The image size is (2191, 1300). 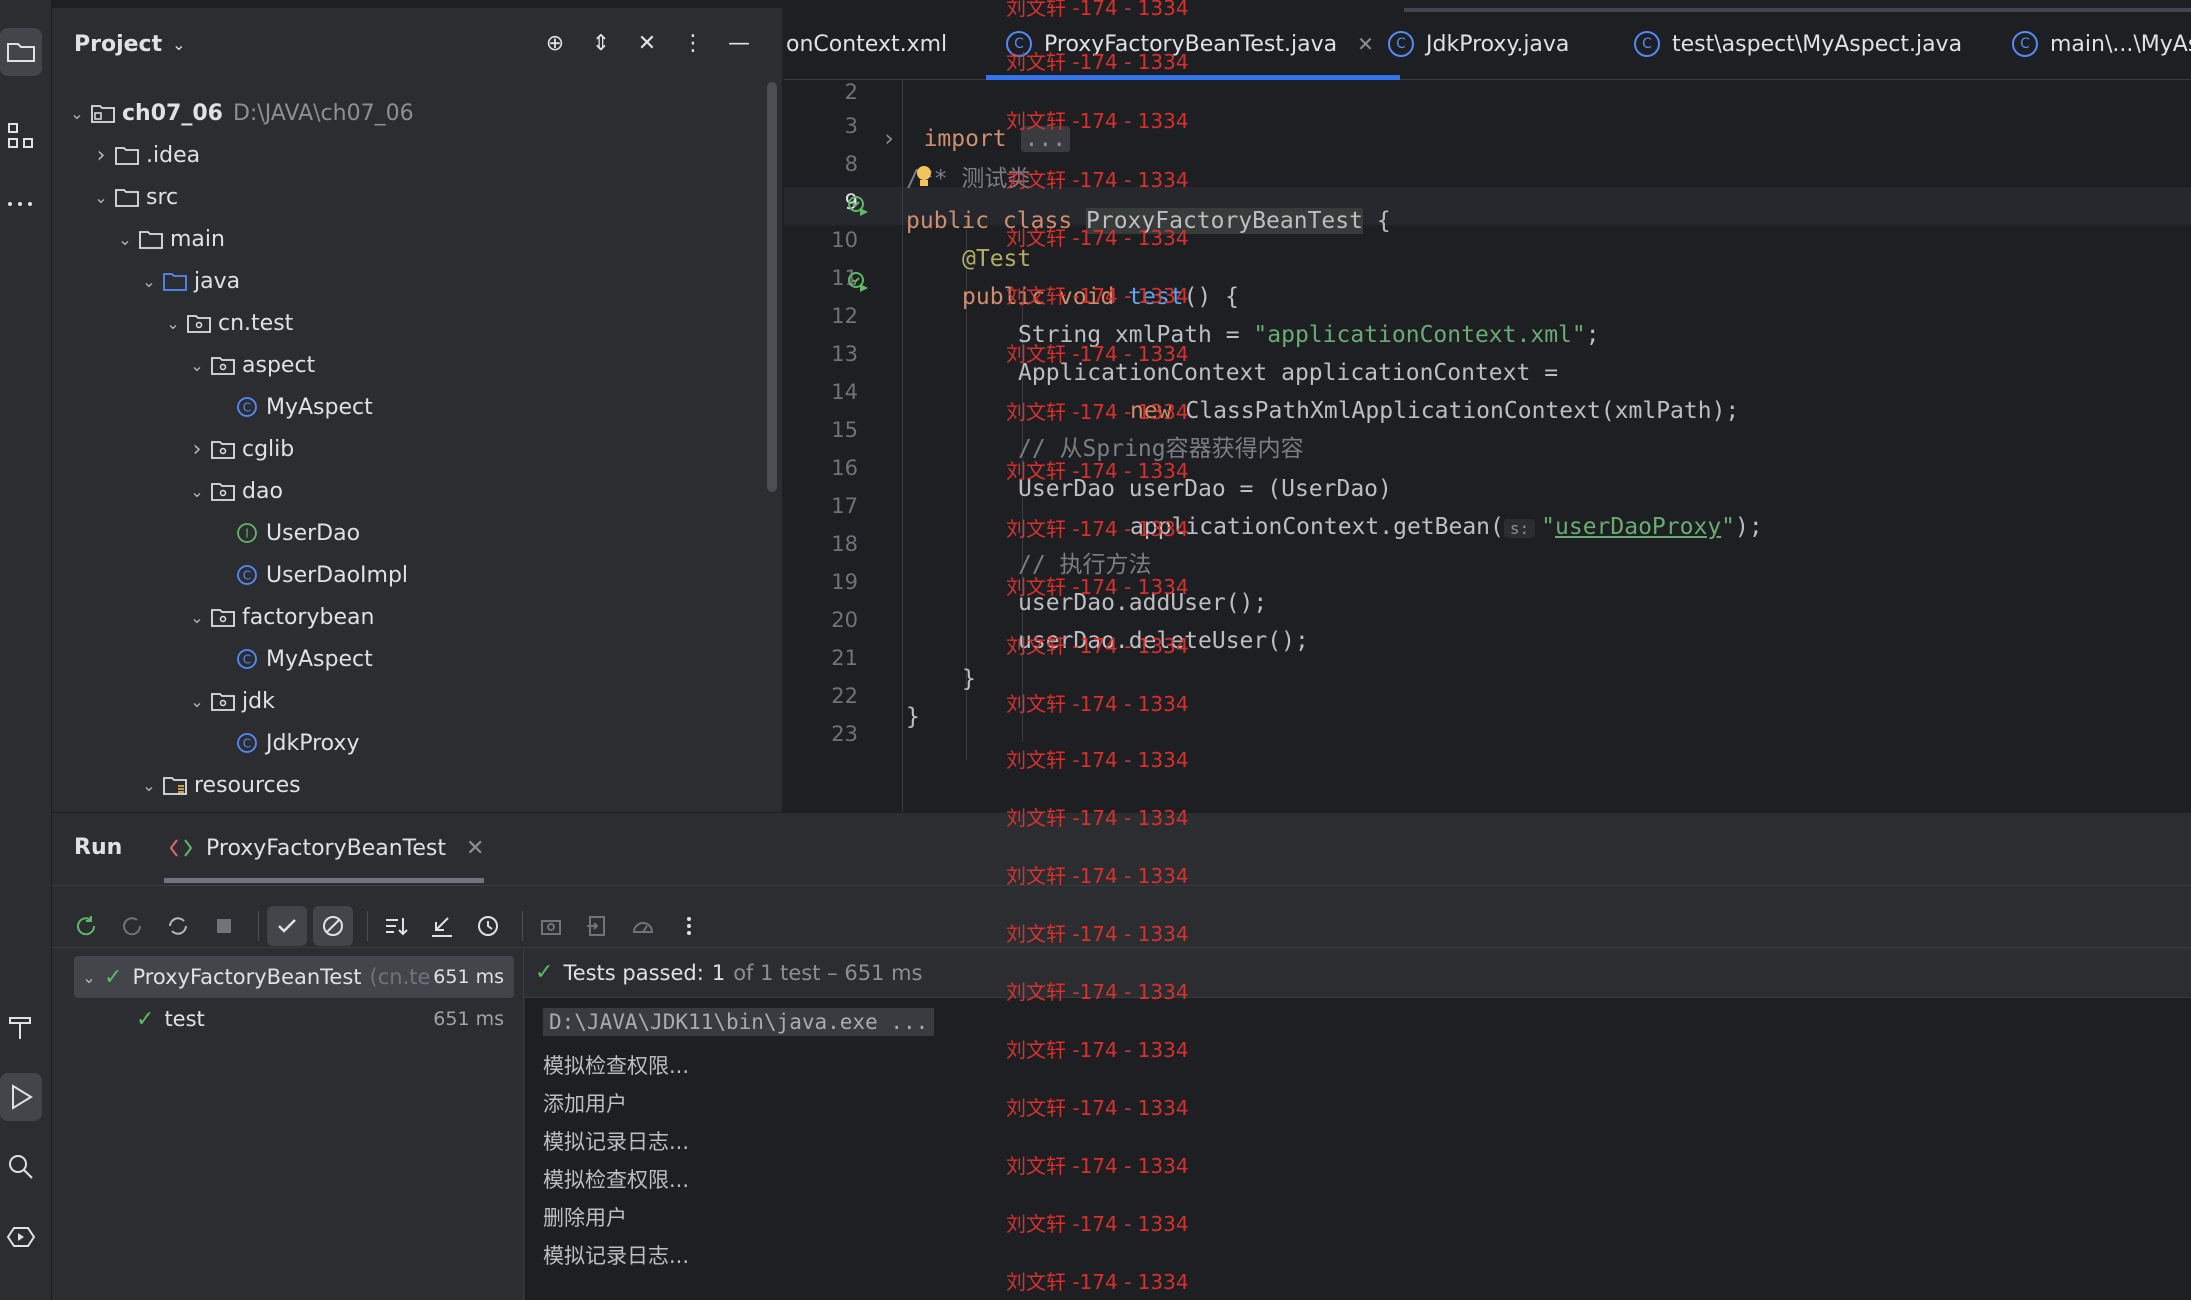 I want to click on test-method-row: ✓ test 651 ms, so click(x=294, y=1019).